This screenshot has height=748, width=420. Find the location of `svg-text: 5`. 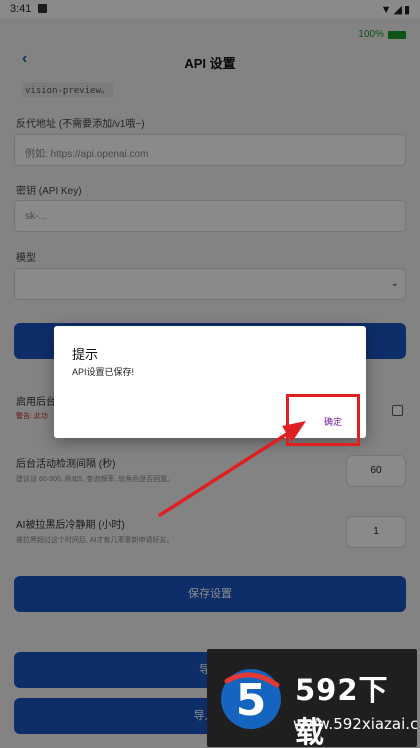

svg-text: 5 is located at coordinates (251, 700).